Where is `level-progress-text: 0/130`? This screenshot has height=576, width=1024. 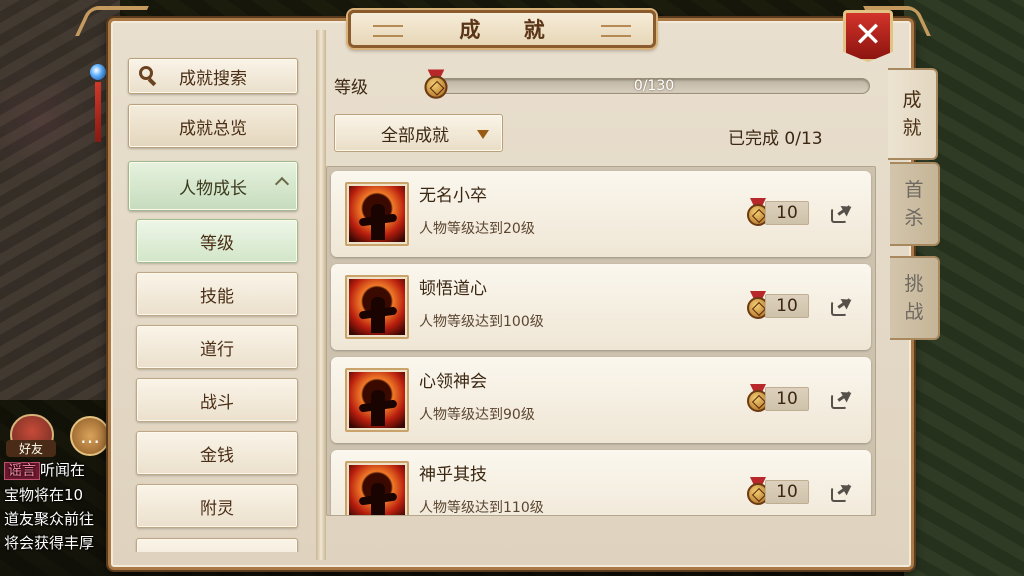
level-progress-text: 0/130 is located at coordinates (654, 86).